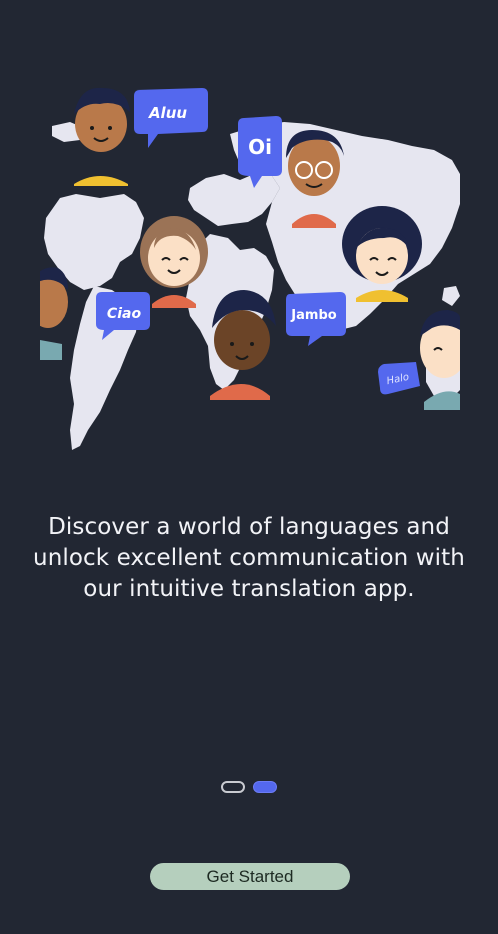  Describe the element at coordinates (250, 876) in the screenshot. I see `get-started-button: Get Started` at that location.